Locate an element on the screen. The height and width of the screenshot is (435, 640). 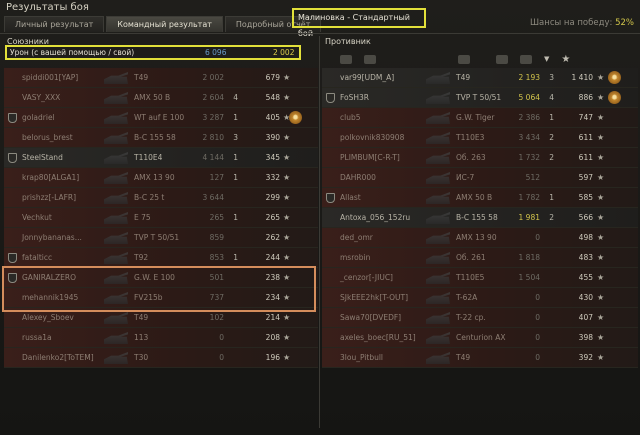
damage-value: 1 732 is located at coordinates (529, 157).